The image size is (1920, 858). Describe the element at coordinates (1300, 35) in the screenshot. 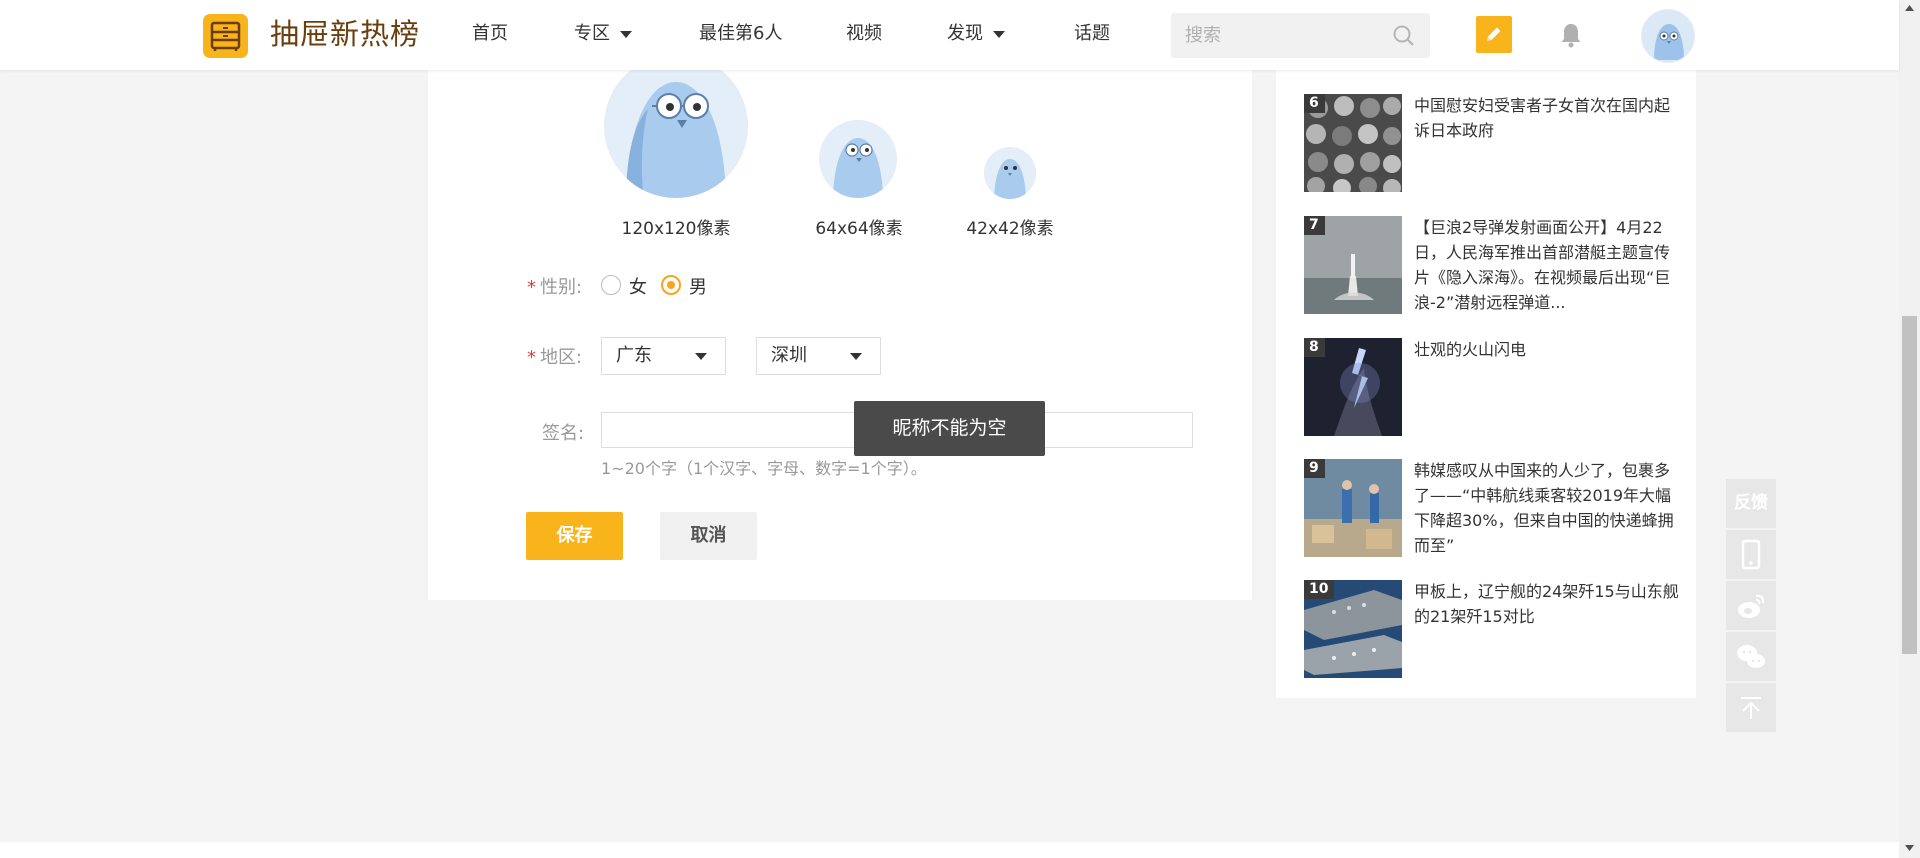

I see `search-input: 搜索` at that location.